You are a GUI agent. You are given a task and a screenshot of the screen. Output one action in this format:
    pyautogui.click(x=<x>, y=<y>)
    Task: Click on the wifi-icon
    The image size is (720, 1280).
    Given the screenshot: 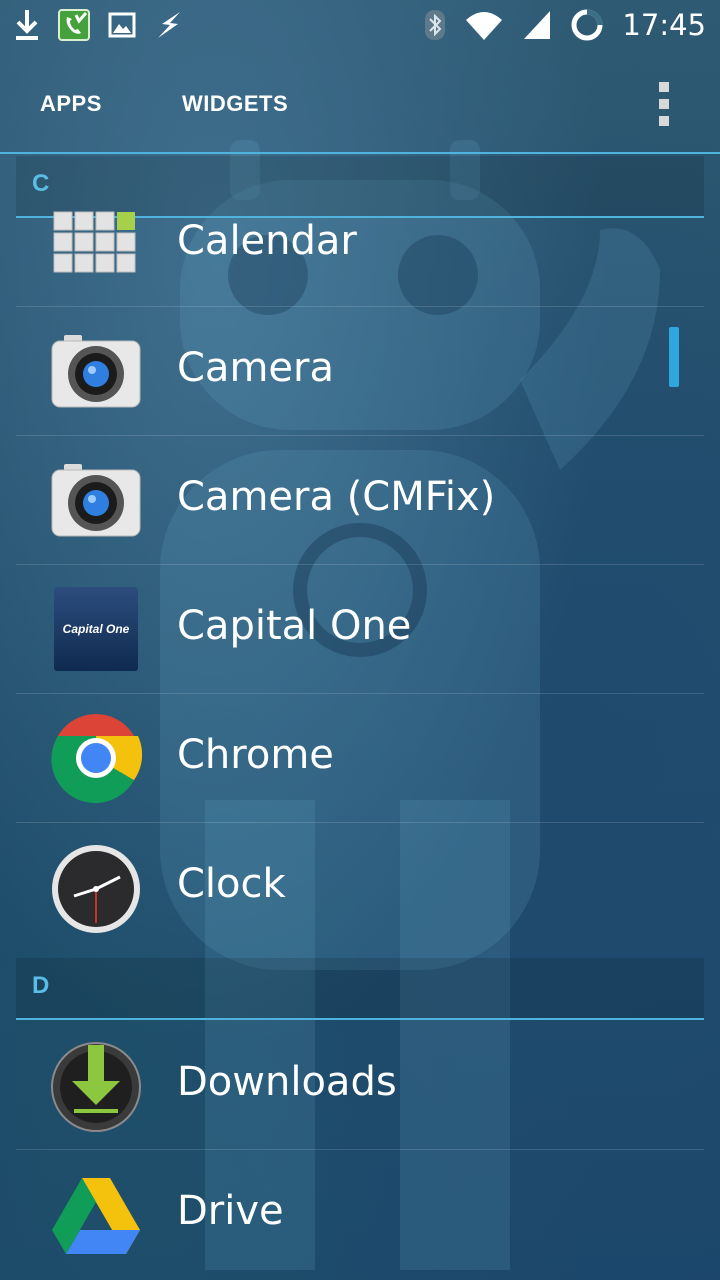 What is the action you would take?
    pyautogui.click(x=484, y=26)
    